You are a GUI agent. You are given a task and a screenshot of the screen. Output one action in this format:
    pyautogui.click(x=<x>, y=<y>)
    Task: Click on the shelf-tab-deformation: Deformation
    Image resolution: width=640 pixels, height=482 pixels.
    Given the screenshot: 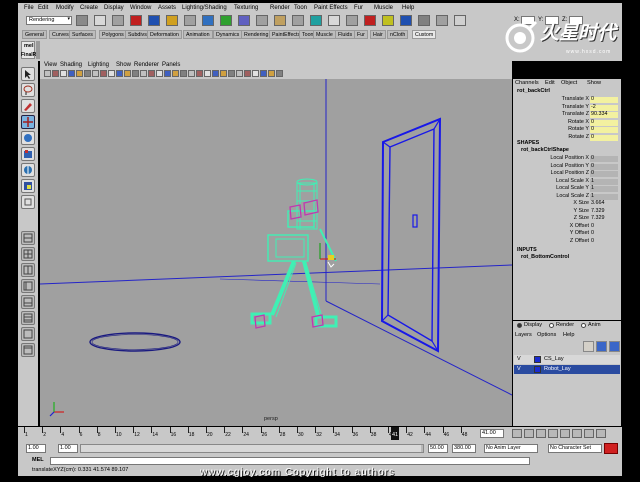 What is the action you would take?
    pyautogui.click(x=164, y=34)
    